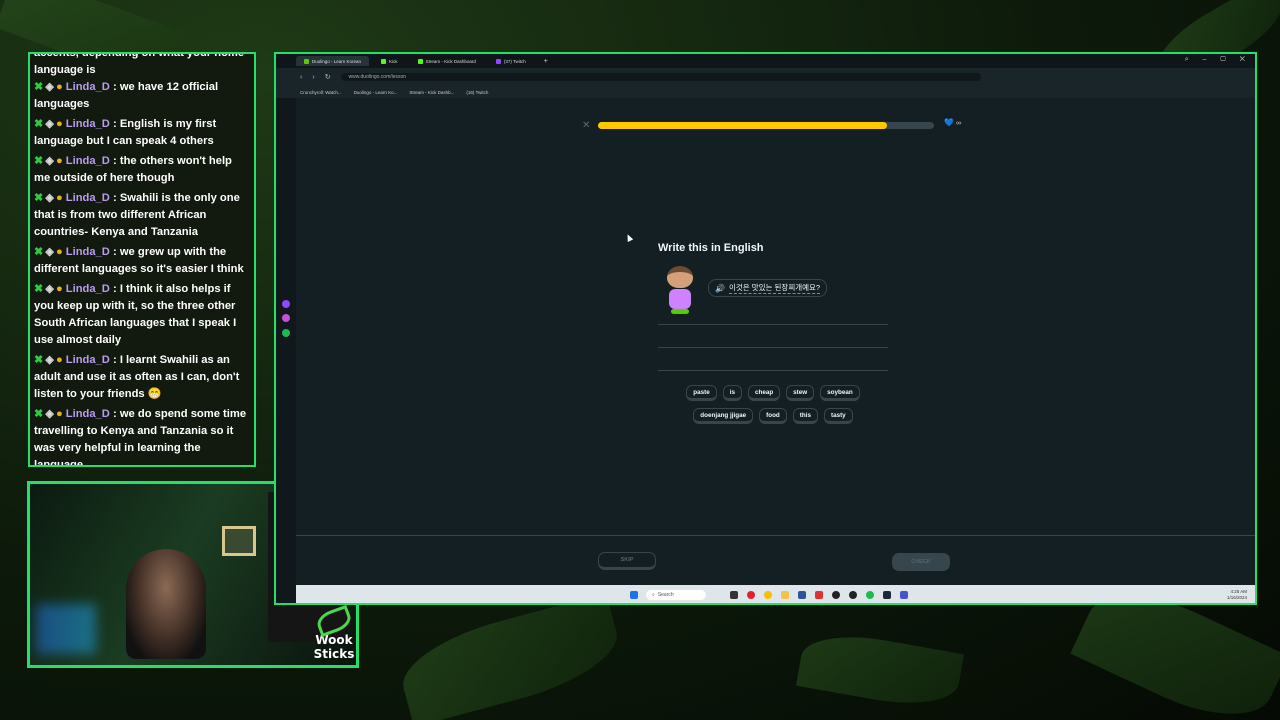 This screenshot has height=720, width=1280. I want to click on tab-label: Duolingo - Learn Korean, so click(337, 61).